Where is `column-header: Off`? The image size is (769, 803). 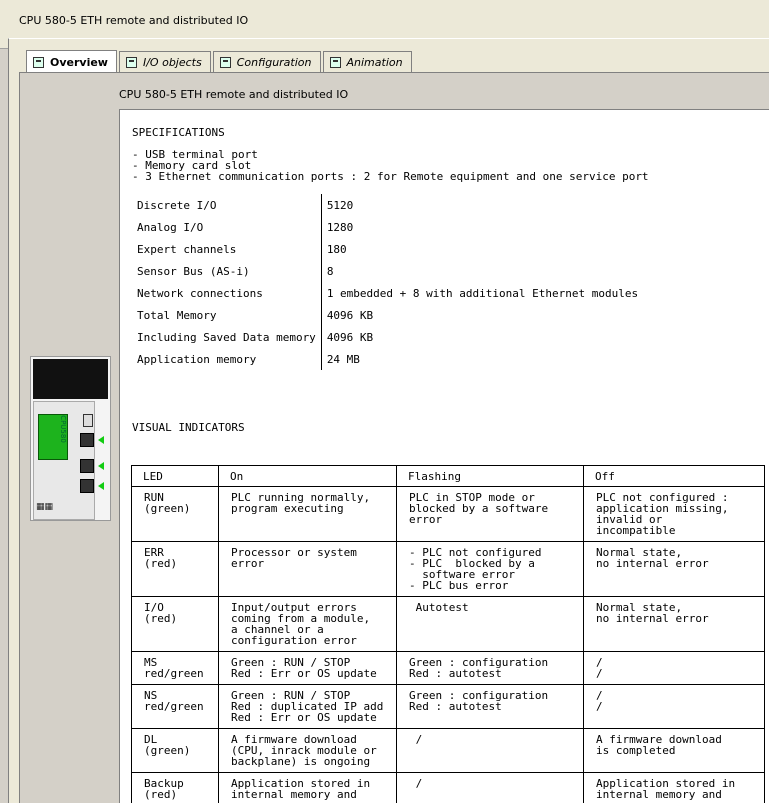 column-header: Off is located at coordinates (674, 476).